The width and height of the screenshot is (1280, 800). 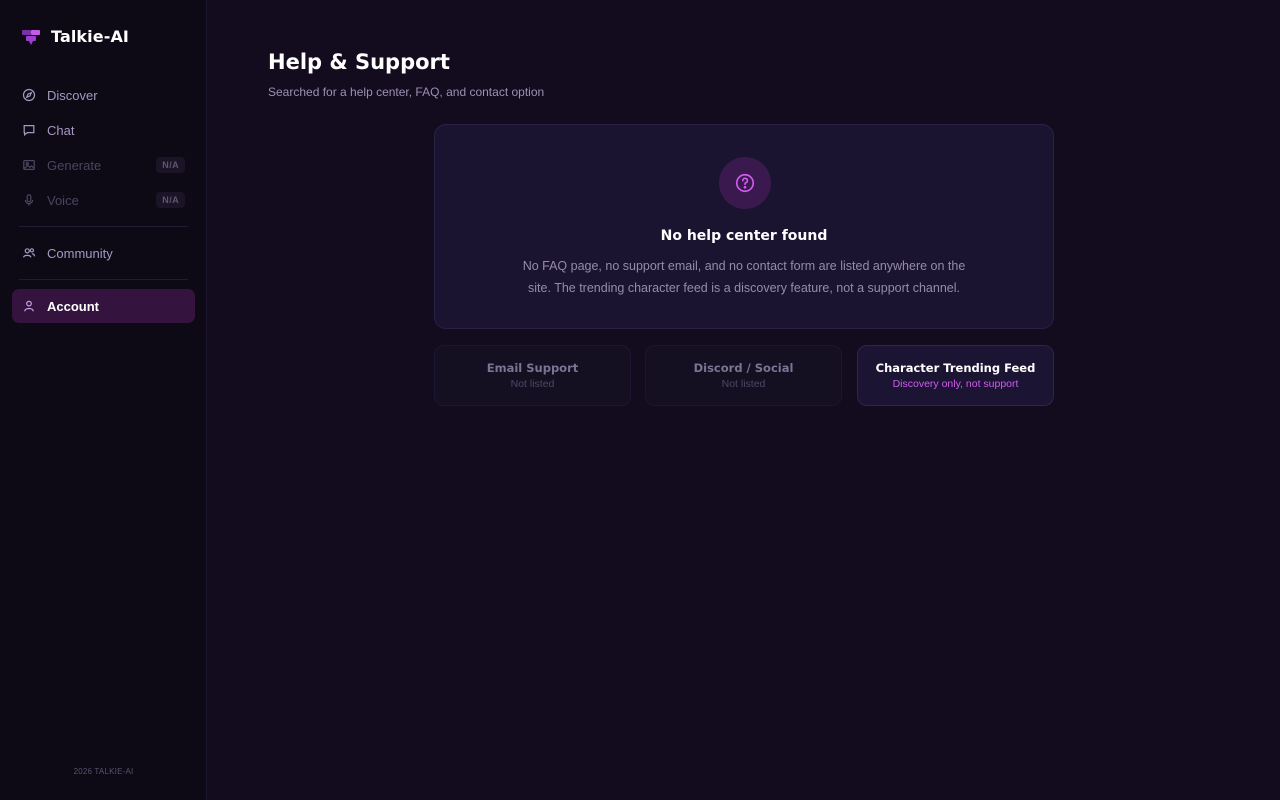 What do you see at coordinates (103, 771) in the screenshot?
I see `copyright-footer: 2026 TALKIE-AI` at bounding box center [103, 771].